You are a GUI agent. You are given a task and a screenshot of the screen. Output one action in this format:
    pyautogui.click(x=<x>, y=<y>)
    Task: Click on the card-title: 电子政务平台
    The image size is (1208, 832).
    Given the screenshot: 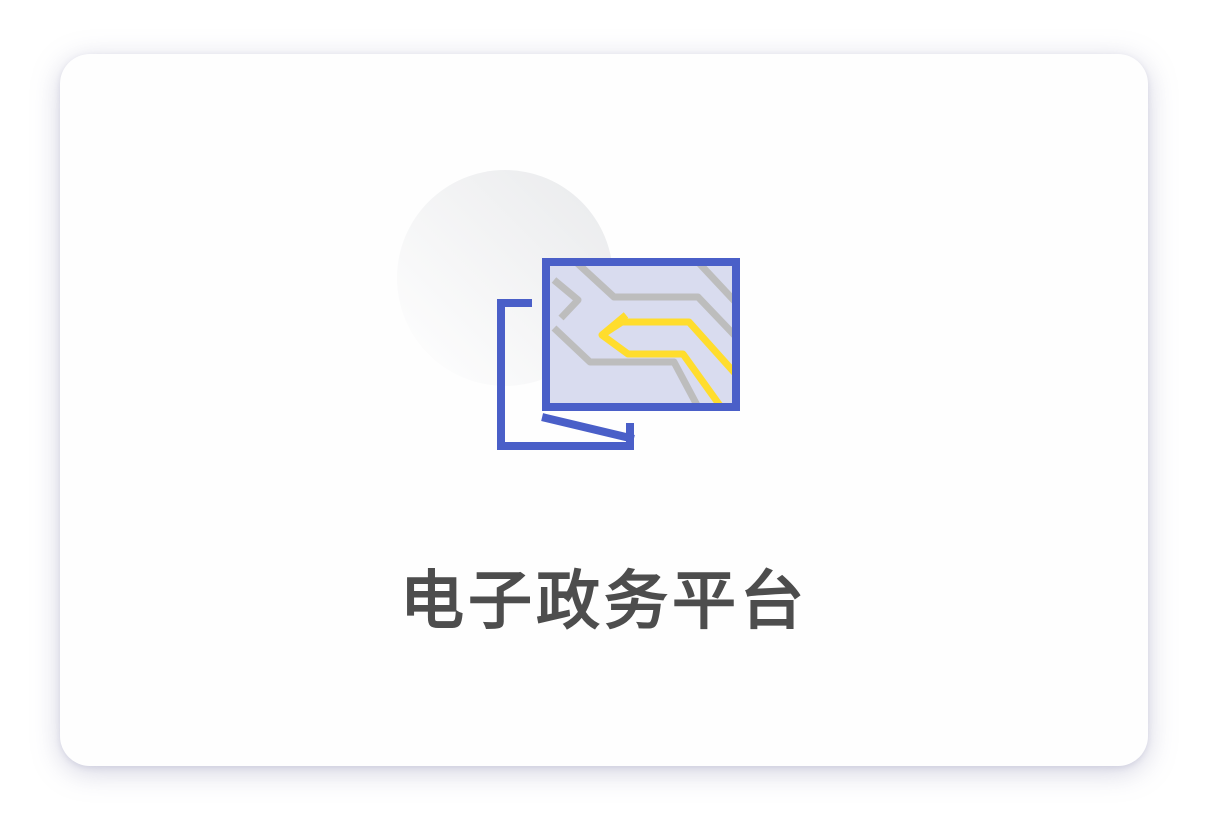 What is the action you would take?
    pyautogui.click(x=604, y=602)
    